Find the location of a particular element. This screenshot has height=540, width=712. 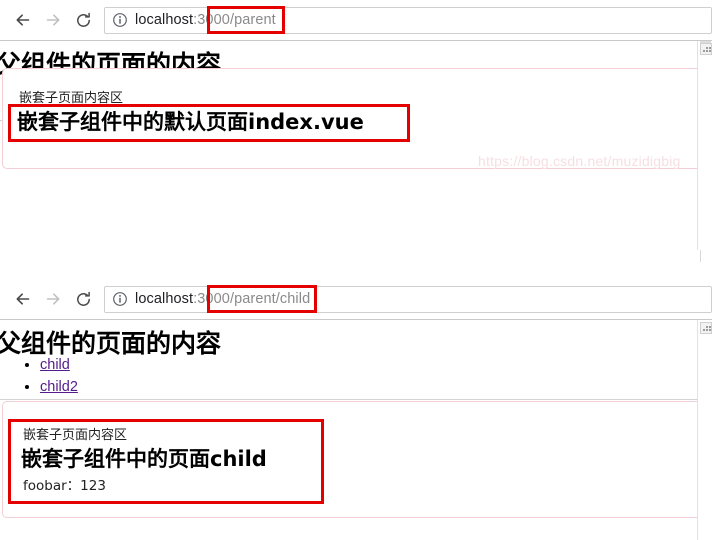

outlet-prop-foobar: foobar：123 is located at coordinates (64, 486).